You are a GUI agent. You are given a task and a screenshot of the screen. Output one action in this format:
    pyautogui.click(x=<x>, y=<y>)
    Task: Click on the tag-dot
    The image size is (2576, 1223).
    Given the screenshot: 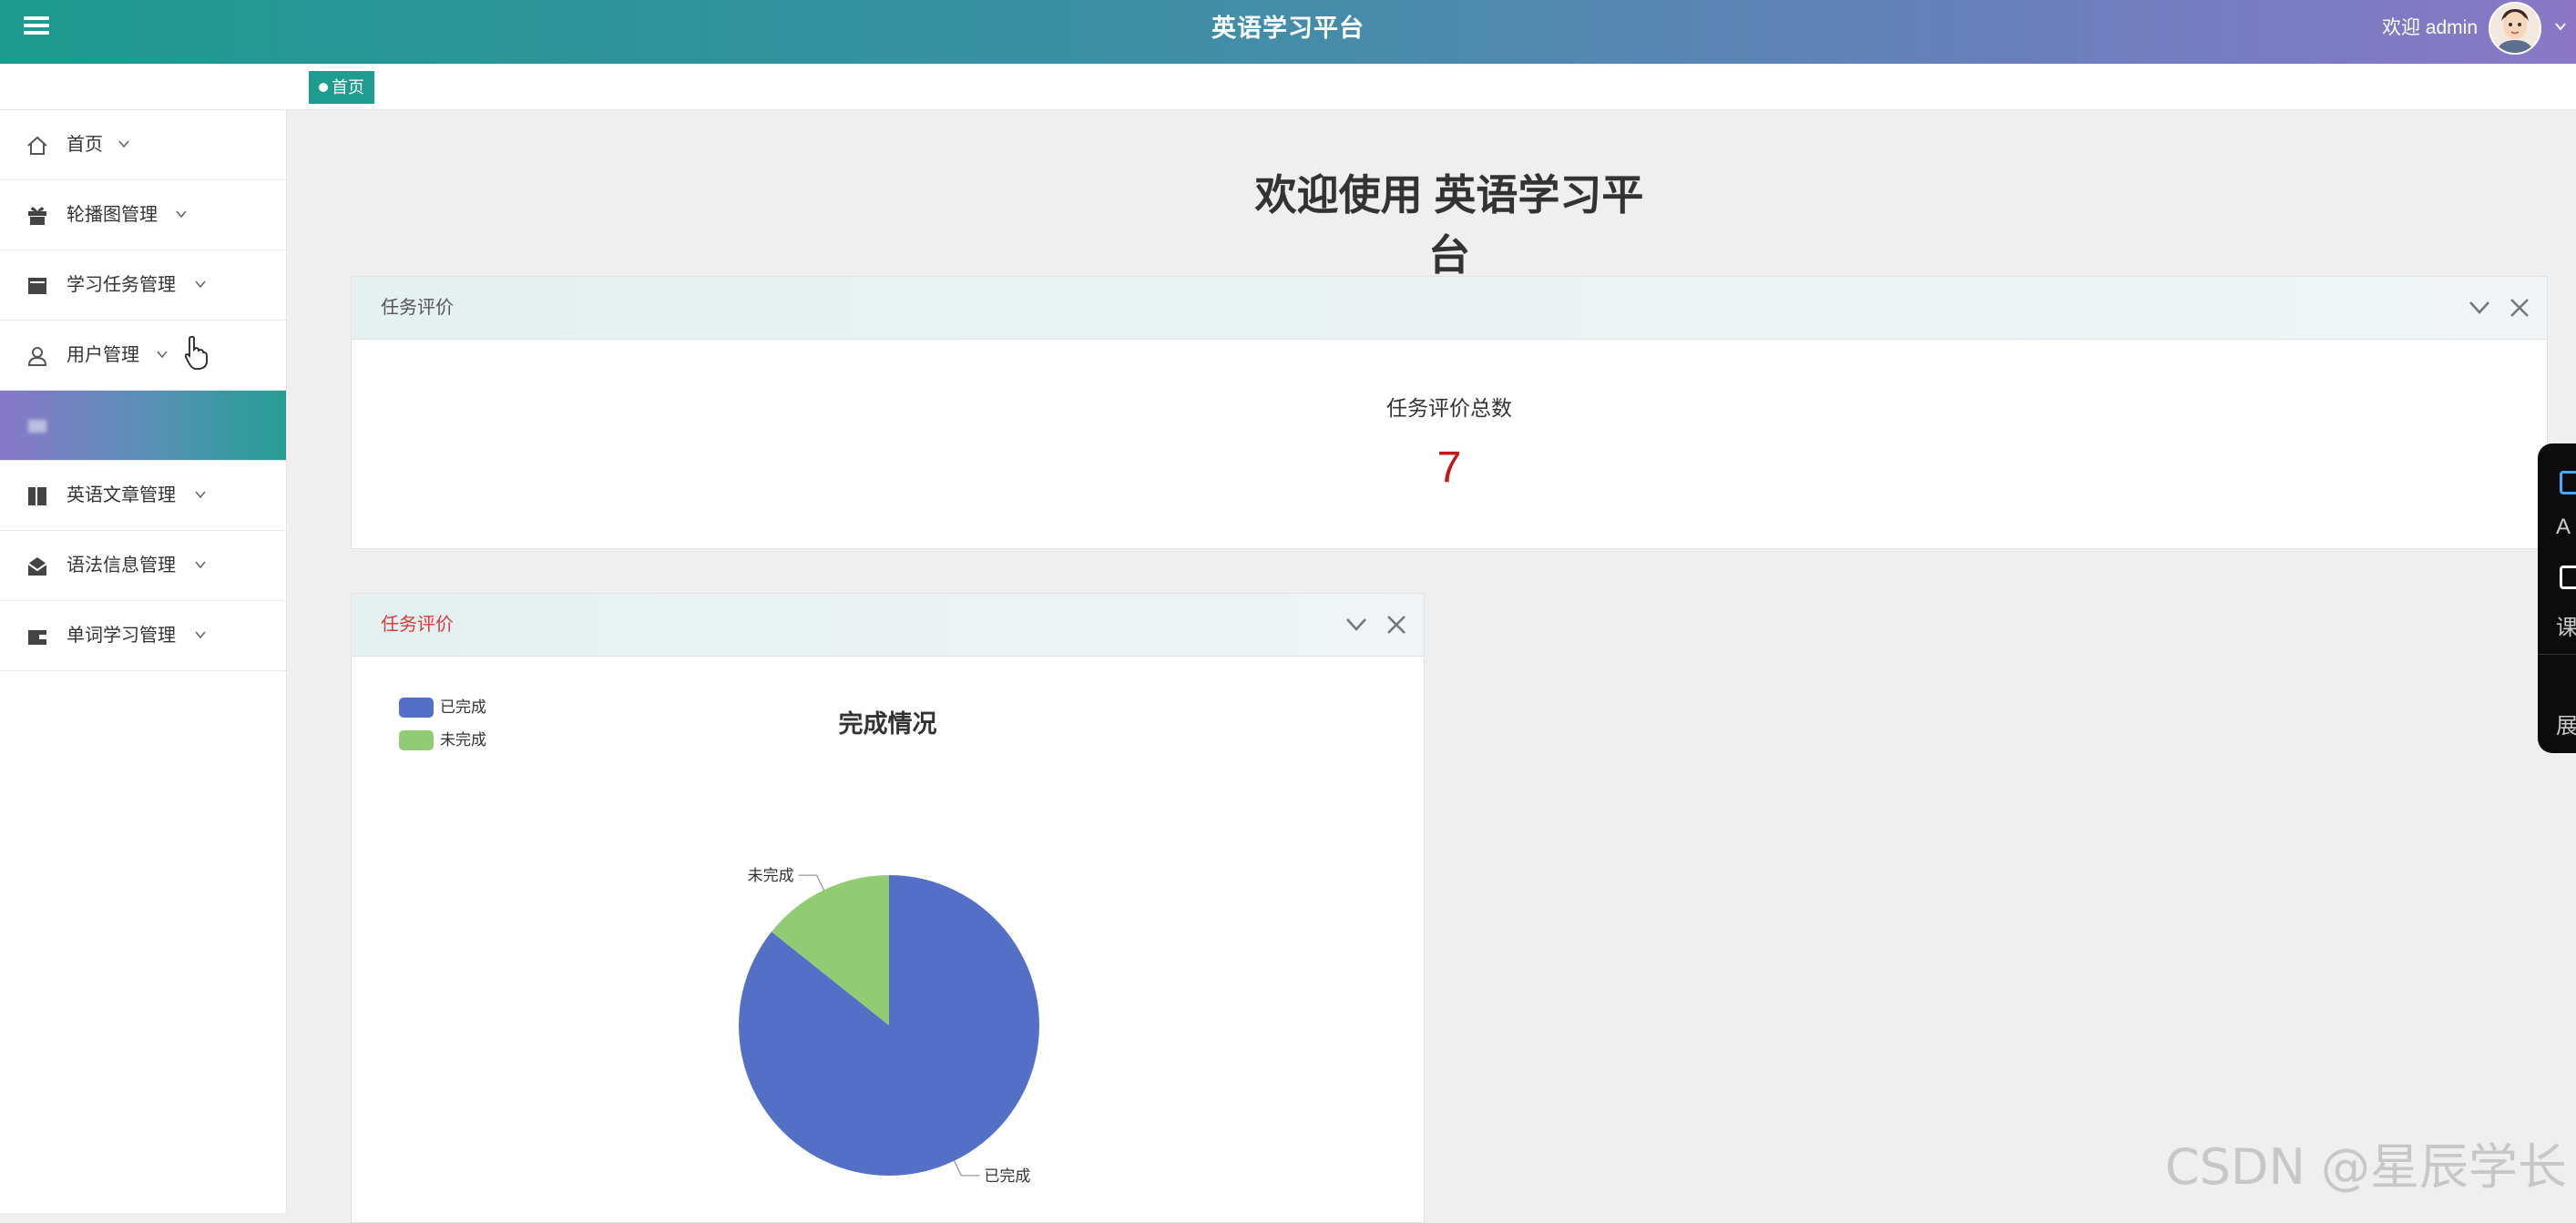 What is the action you would take?
    pyautogui.click(x=323, y=87)
    